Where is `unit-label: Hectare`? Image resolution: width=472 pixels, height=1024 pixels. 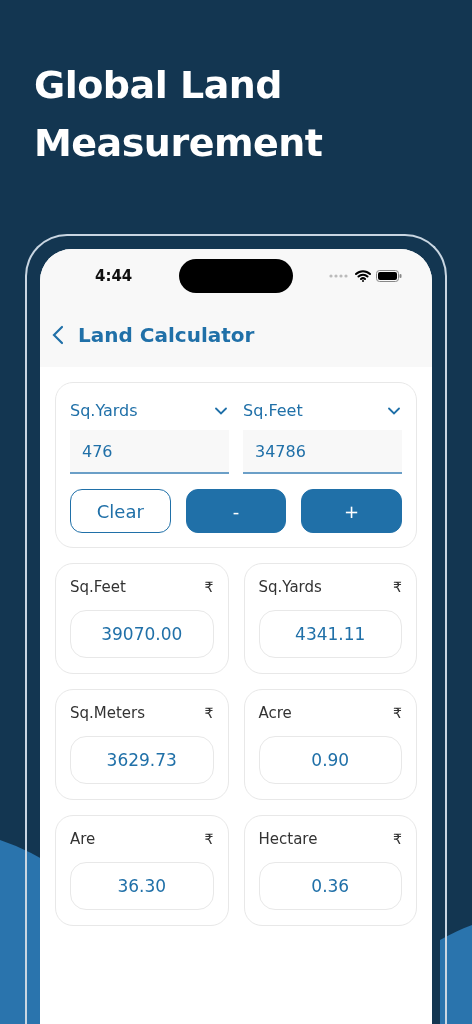 unit-label: Hectare is located at coordinates (288, 839).